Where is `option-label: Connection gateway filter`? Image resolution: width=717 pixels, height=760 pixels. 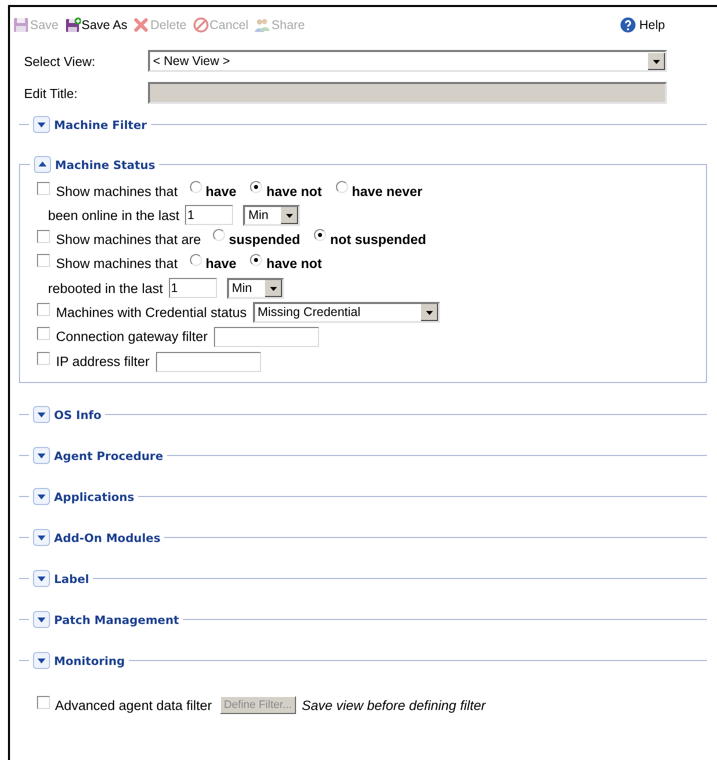 option-label: Connection gateway filter is located at coordinates (132, 336).